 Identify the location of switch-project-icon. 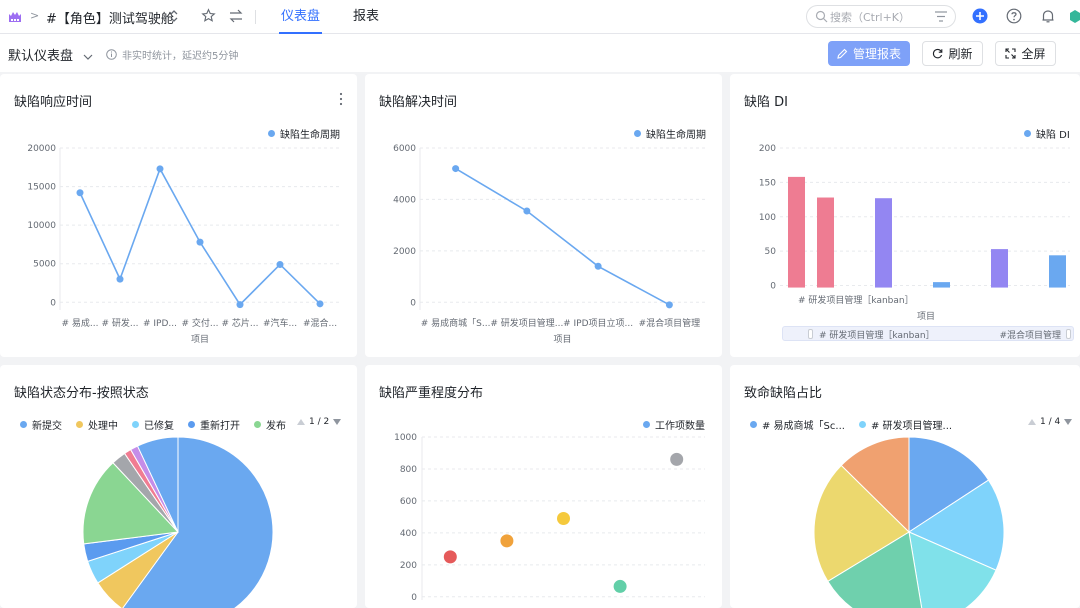
(174, 16).